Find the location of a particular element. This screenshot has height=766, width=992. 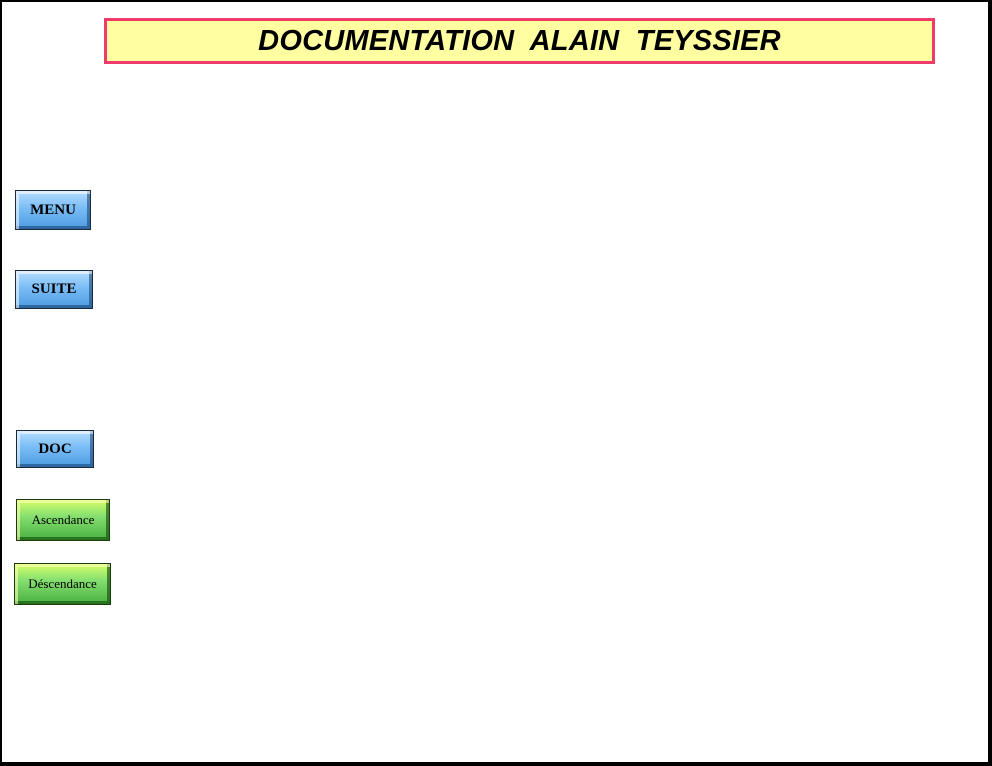

page-title: DOCUMENTATION ALAIN TEYSSIER is located at coordinates (519, 40).